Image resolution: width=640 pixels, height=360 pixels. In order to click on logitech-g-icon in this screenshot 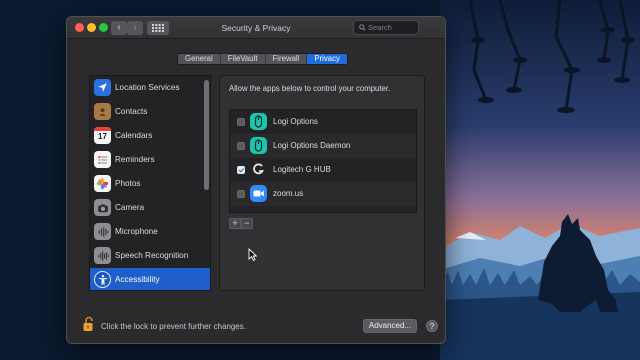, I will do `click(258, 169)`.